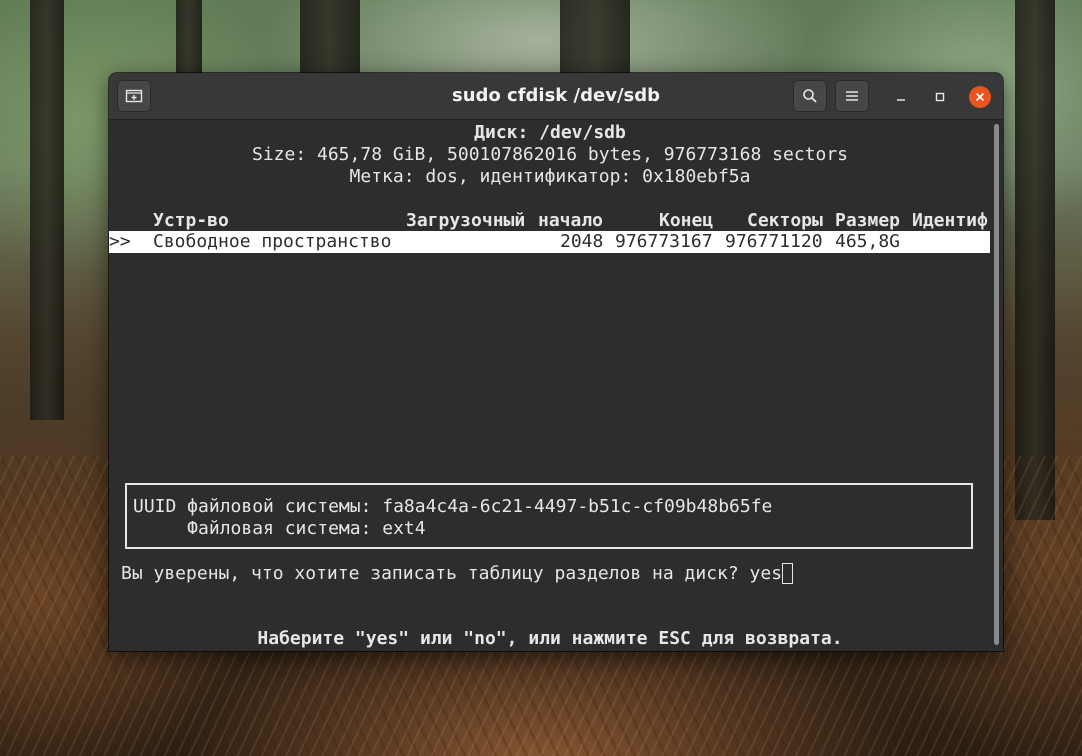  What do you see at coordinates (785, 220) in the screenshot?
I see `column-sectors: Секторы` at bounding box center [785, 220].